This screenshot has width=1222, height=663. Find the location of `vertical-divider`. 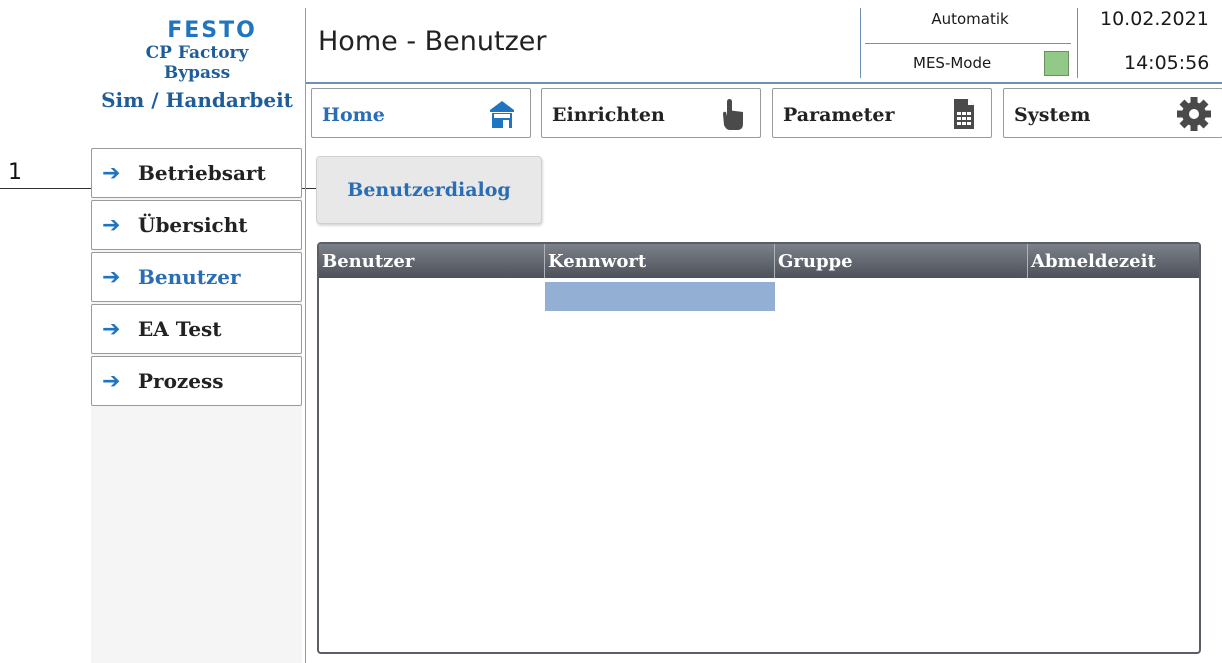

vertical-divider is located at coordinates (305, 335).